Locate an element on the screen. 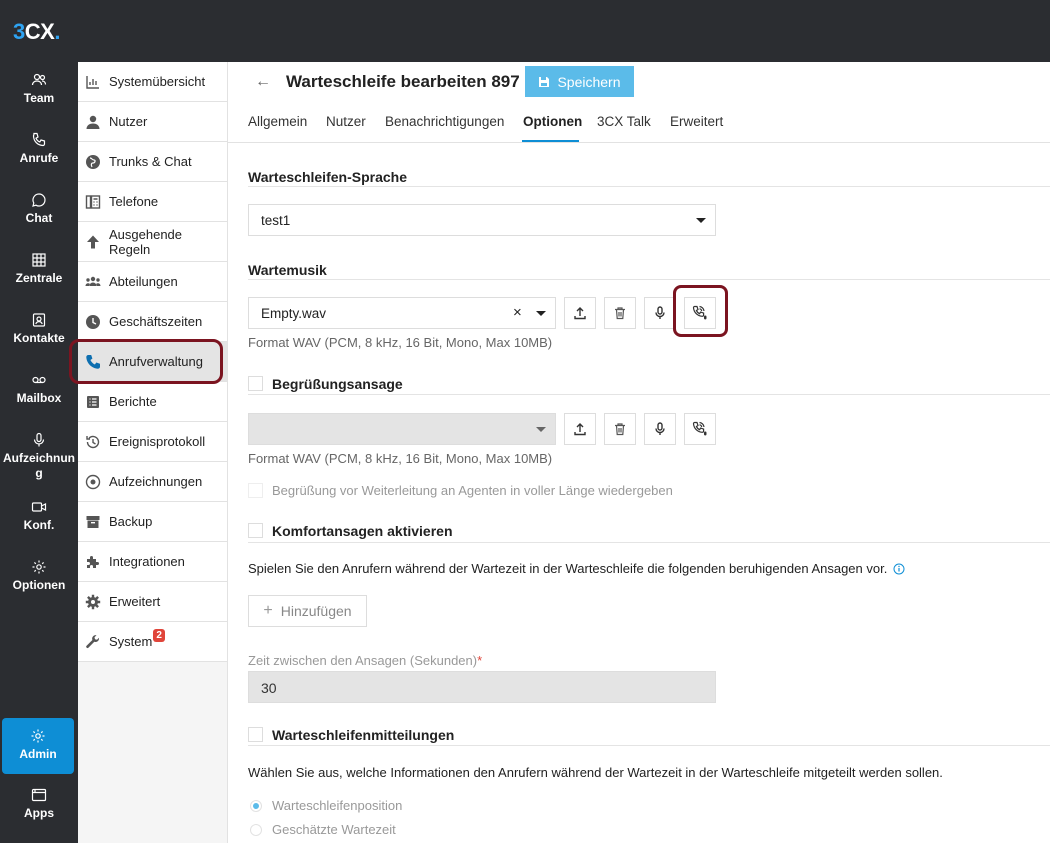 This screenshot has width=1050, height=843. trash-icon is located at coordinates (620, 313).